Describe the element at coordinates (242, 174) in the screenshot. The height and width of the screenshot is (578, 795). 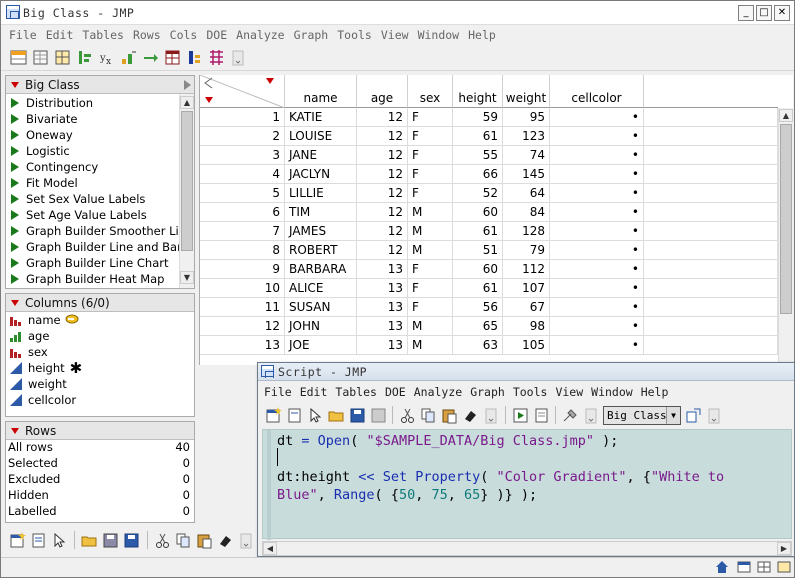
I see `row-number: 4` at that location.